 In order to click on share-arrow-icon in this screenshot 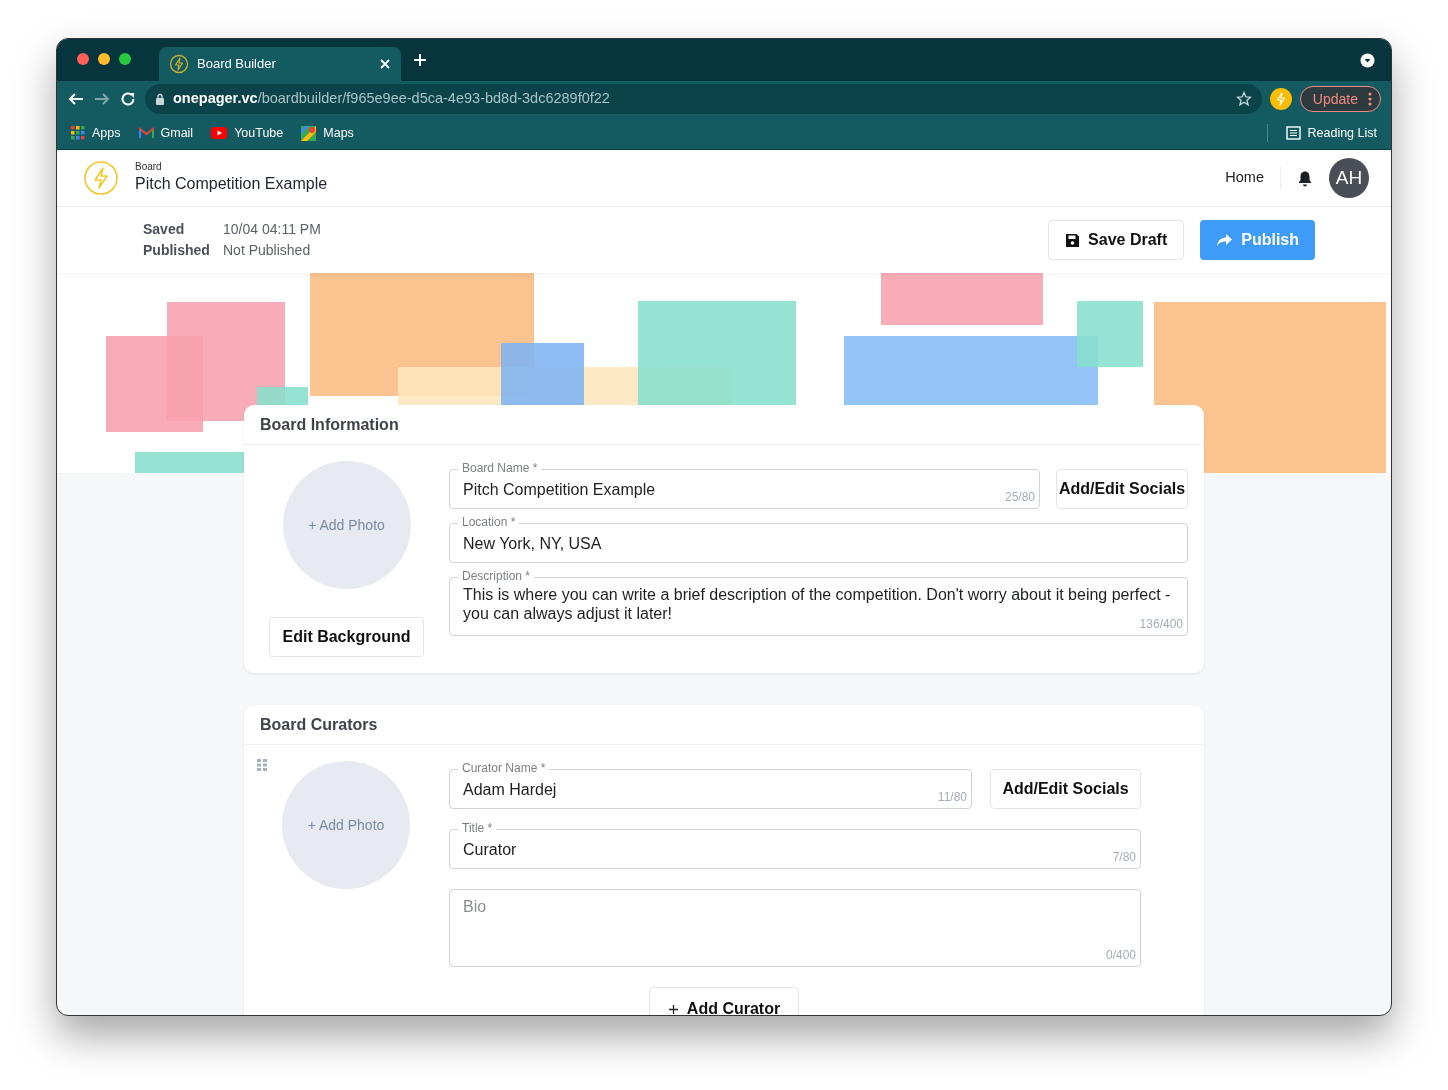, I will do `click(1225, 240)`.